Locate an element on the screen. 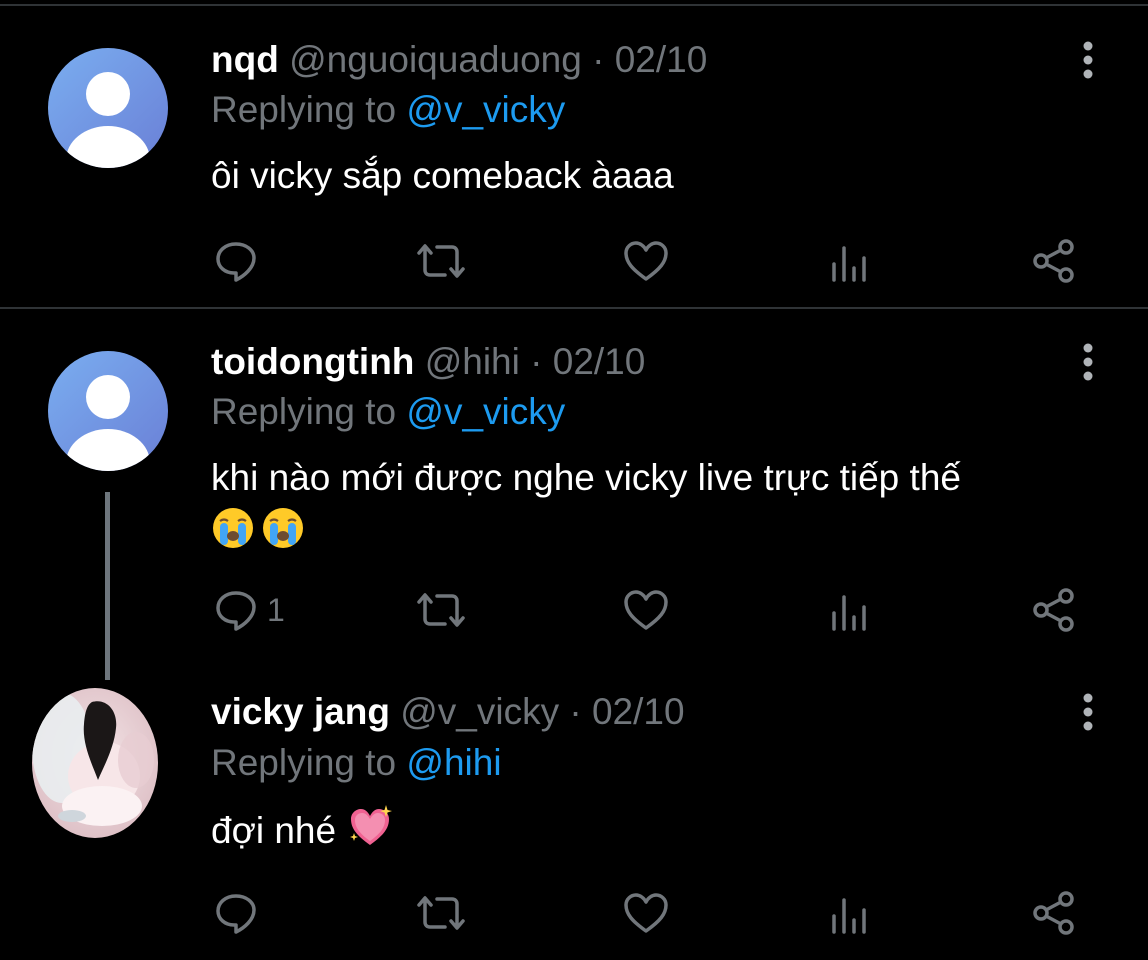  user-handle: @nguoiquaduong is located at coordinates (435, 59).